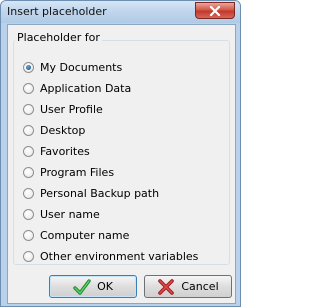  I want to click on title-bar: Insert placeholder, so click(120, 12).